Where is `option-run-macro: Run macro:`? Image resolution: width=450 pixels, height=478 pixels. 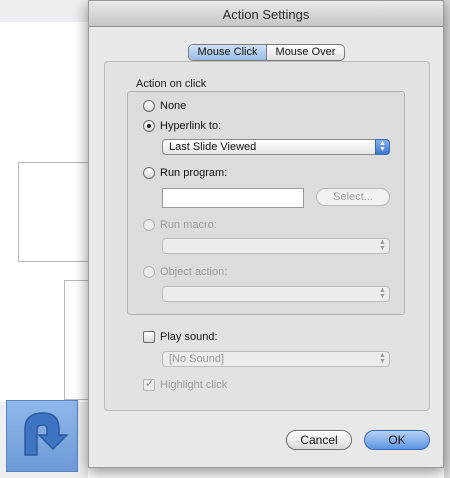 option-run-macro: Run macro: is located at coordinates (180, 225).